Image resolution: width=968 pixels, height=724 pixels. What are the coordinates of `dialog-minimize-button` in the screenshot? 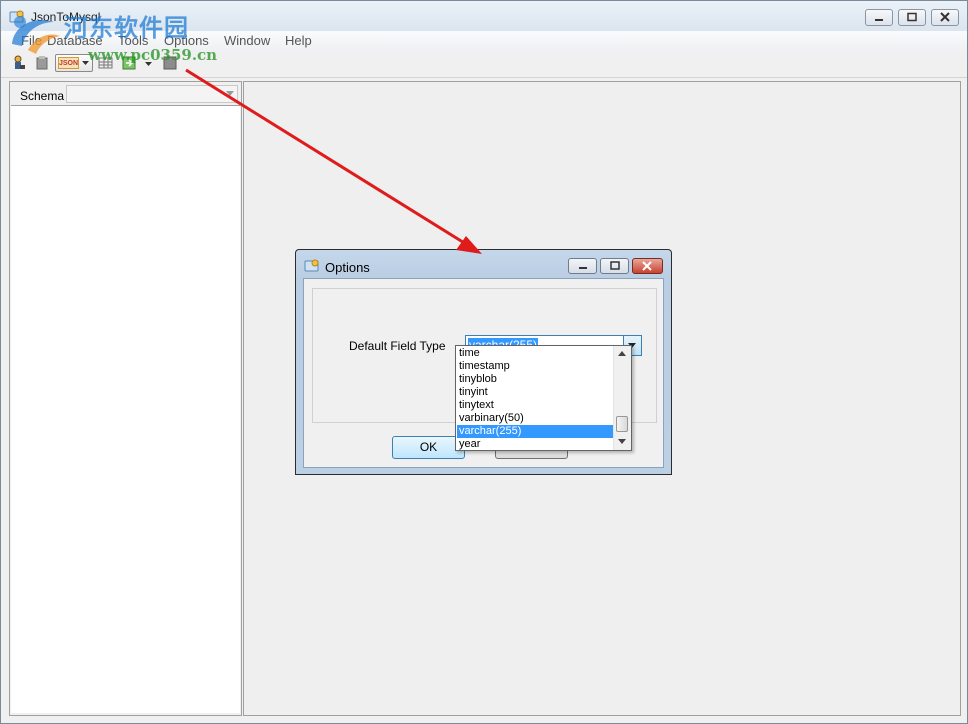 It's located at (582, 266).